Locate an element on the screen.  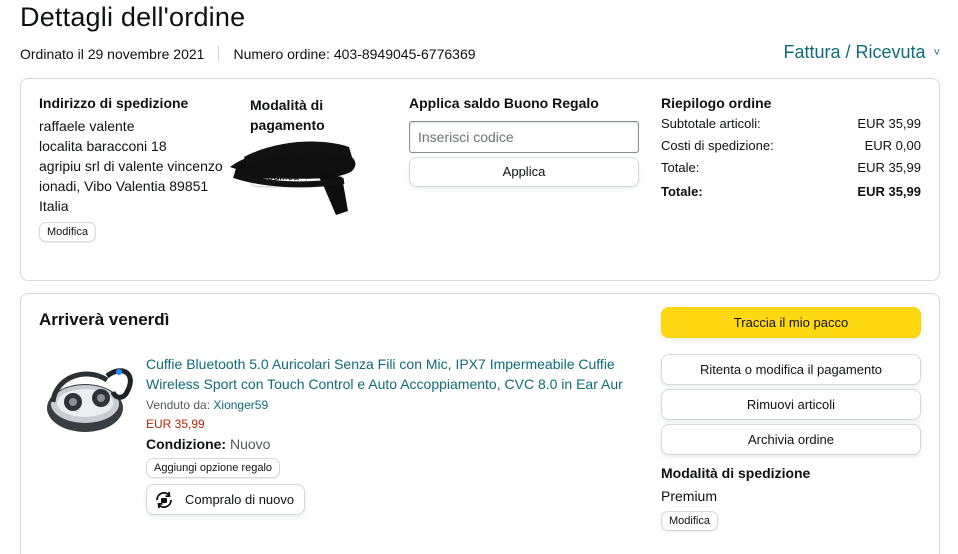
grand-total-row: Totale: EUR 35,99 is located at coordinates (791, 192).